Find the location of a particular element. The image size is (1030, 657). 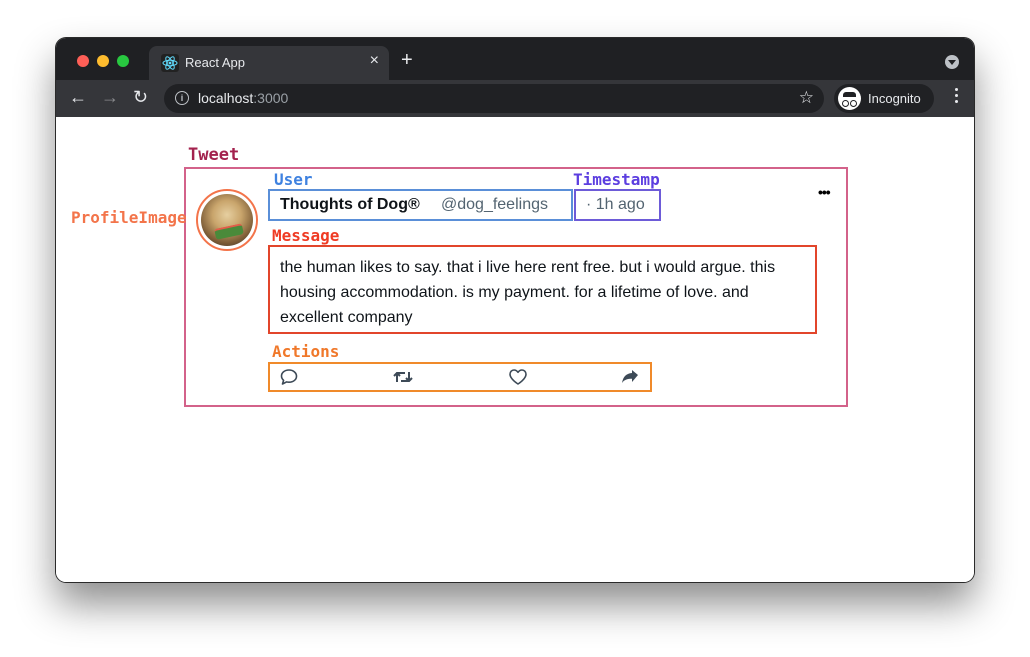

retweet-icon is located at coordinates (403, 377).